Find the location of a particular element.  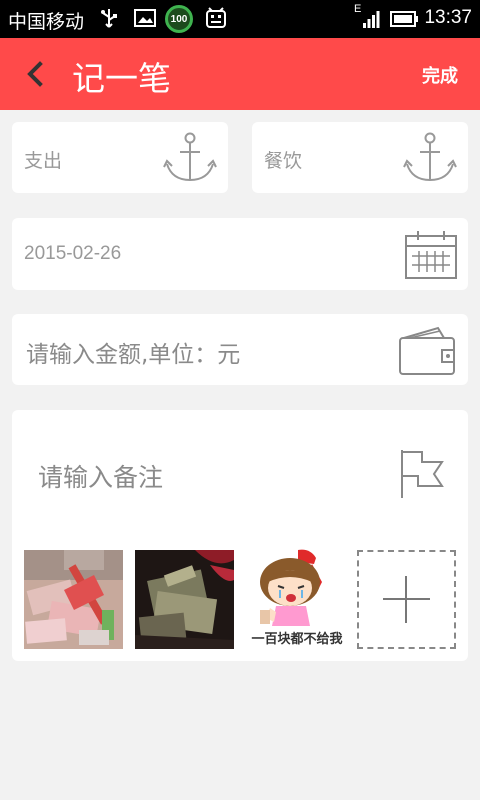

date-selector: 2015-02-26 is located at coordinates (240, 254).